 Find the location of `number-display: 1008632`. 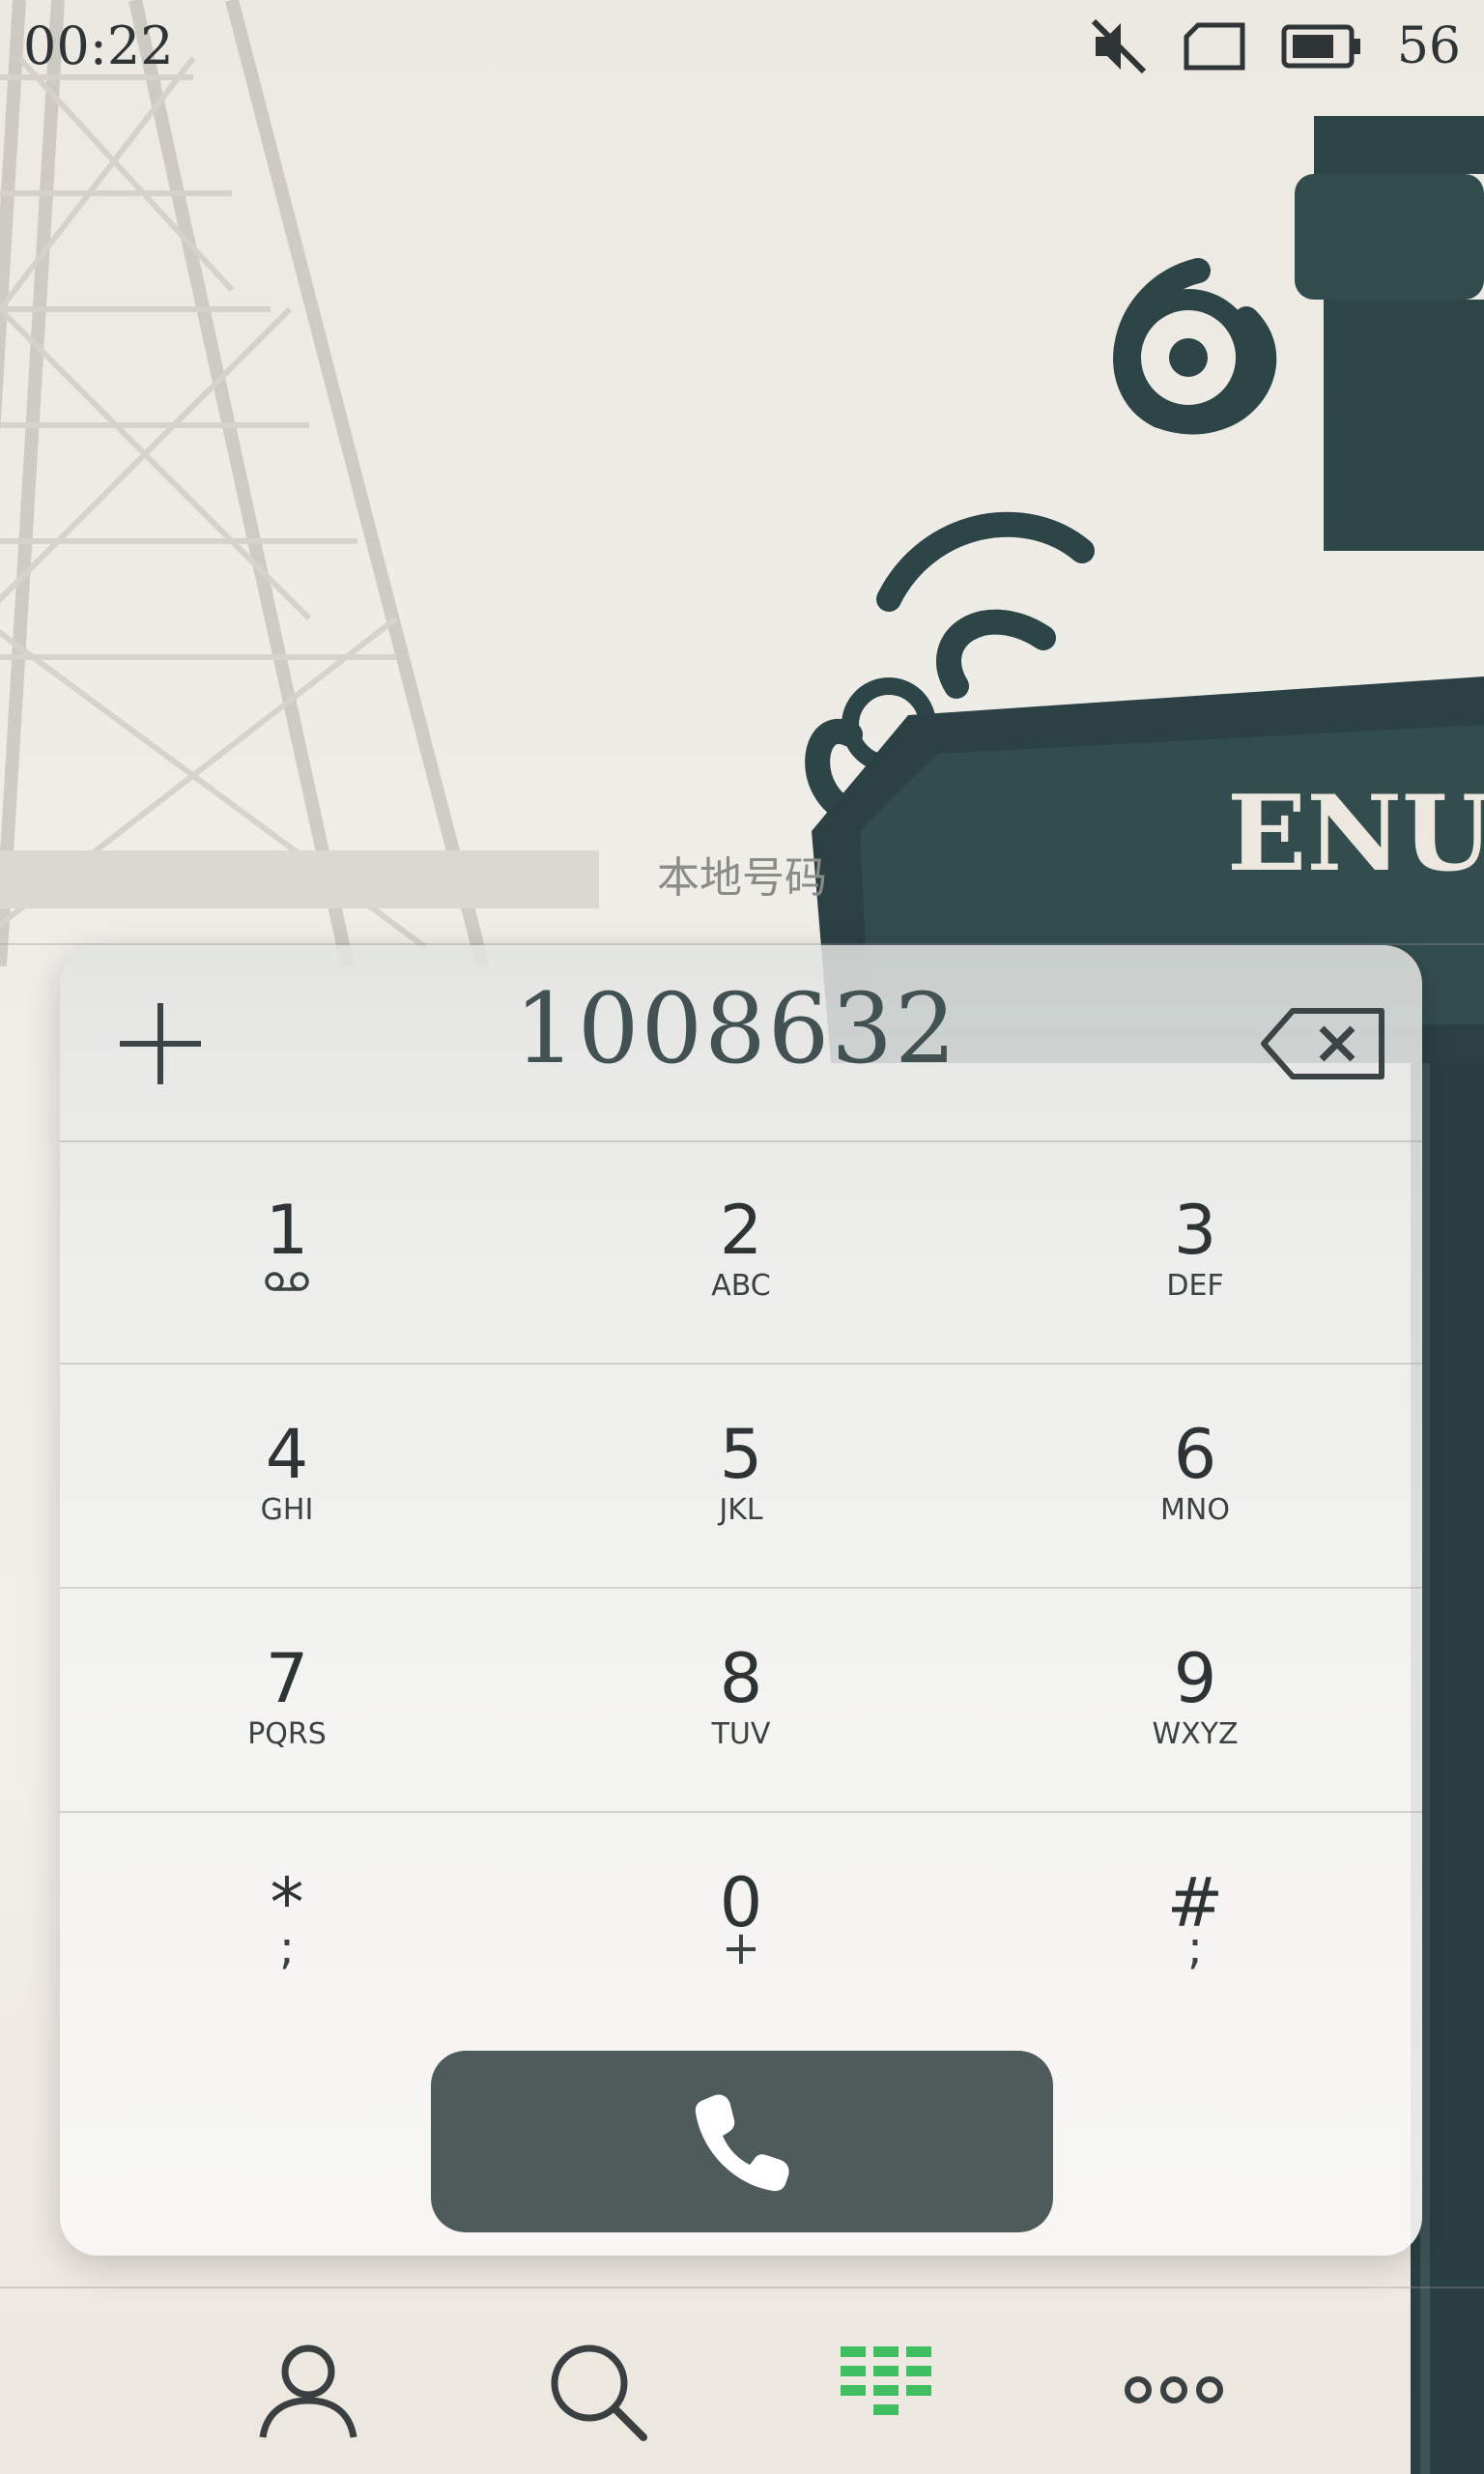

number-display: 1008632 is located at coordinates (741, 1044).